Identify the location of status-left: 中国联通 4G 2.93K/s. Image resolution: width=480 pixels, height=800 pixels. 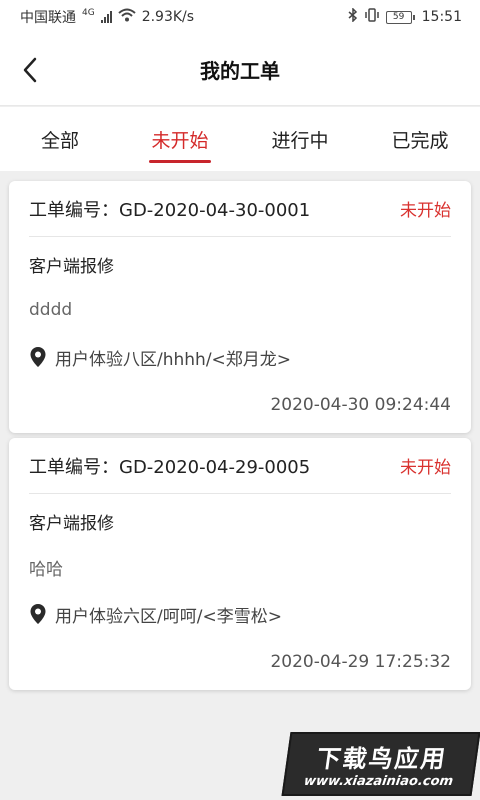
(107, 17).